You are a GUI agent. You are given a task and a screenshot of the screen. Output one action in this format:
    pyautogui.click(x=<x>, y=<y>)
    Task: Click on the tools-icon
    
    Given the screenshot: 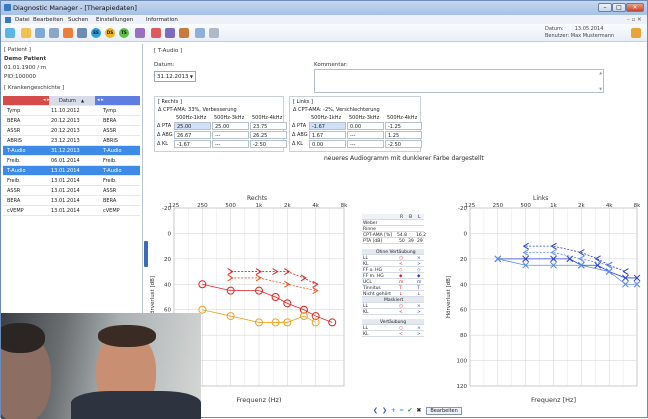 What is the action you would take?
    pyautogui.click(x=184, y=33)
    